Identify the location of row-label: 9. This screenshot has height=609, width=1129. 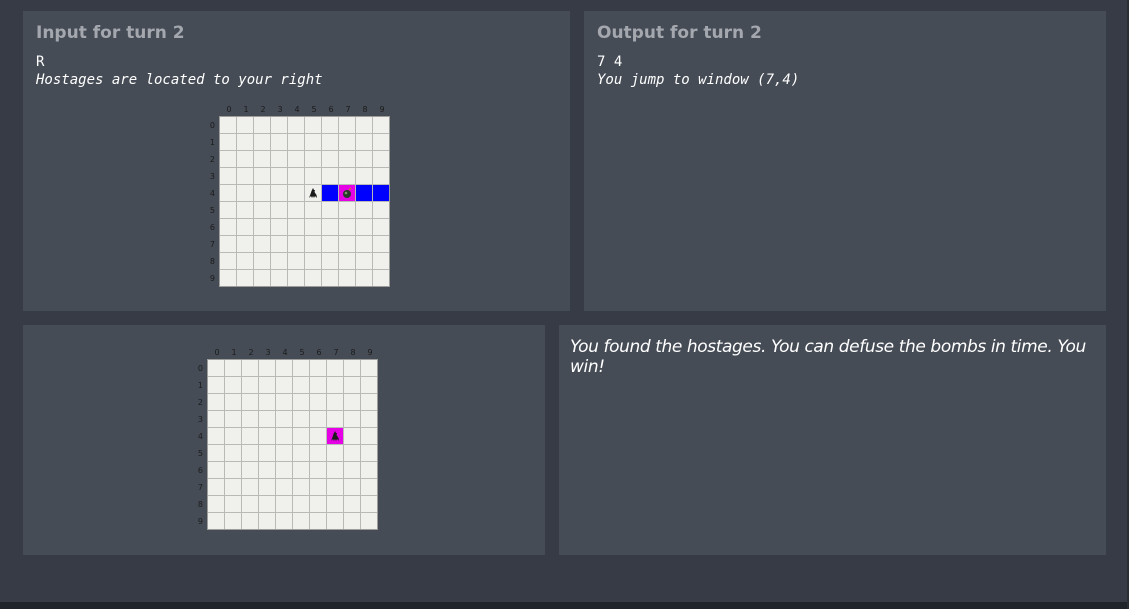
(200, 521).